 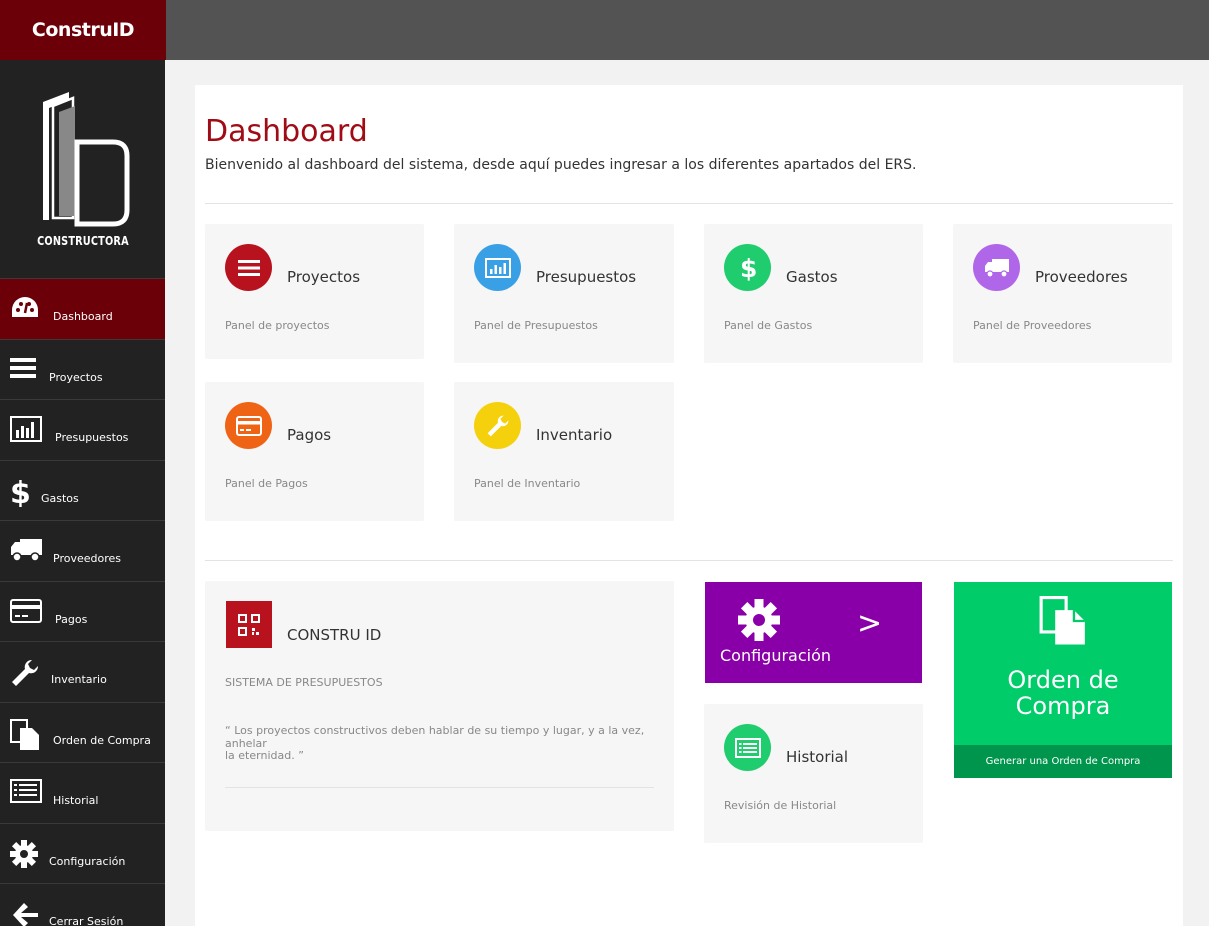 What do you see at coordinates (82, 671) in the screenshot?
I see `sidebar-item-inventario: Inventario` at bounding box center [82, 671].